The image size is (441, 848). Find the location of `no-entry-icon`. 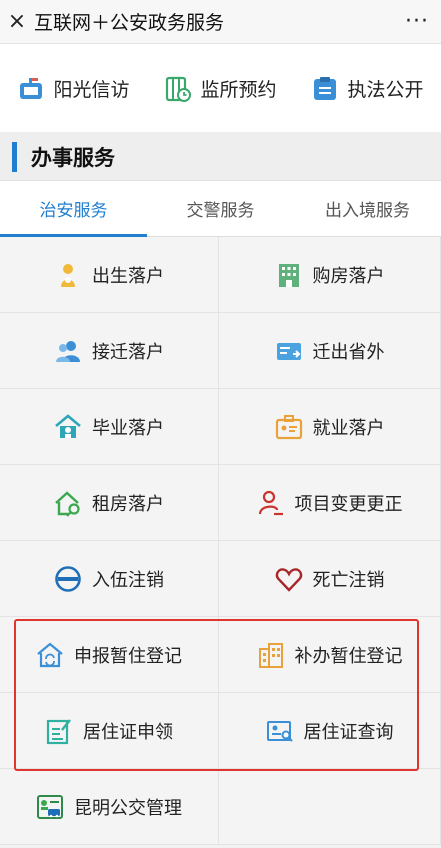

no-entry-icon is located at coordinates (68, 579).